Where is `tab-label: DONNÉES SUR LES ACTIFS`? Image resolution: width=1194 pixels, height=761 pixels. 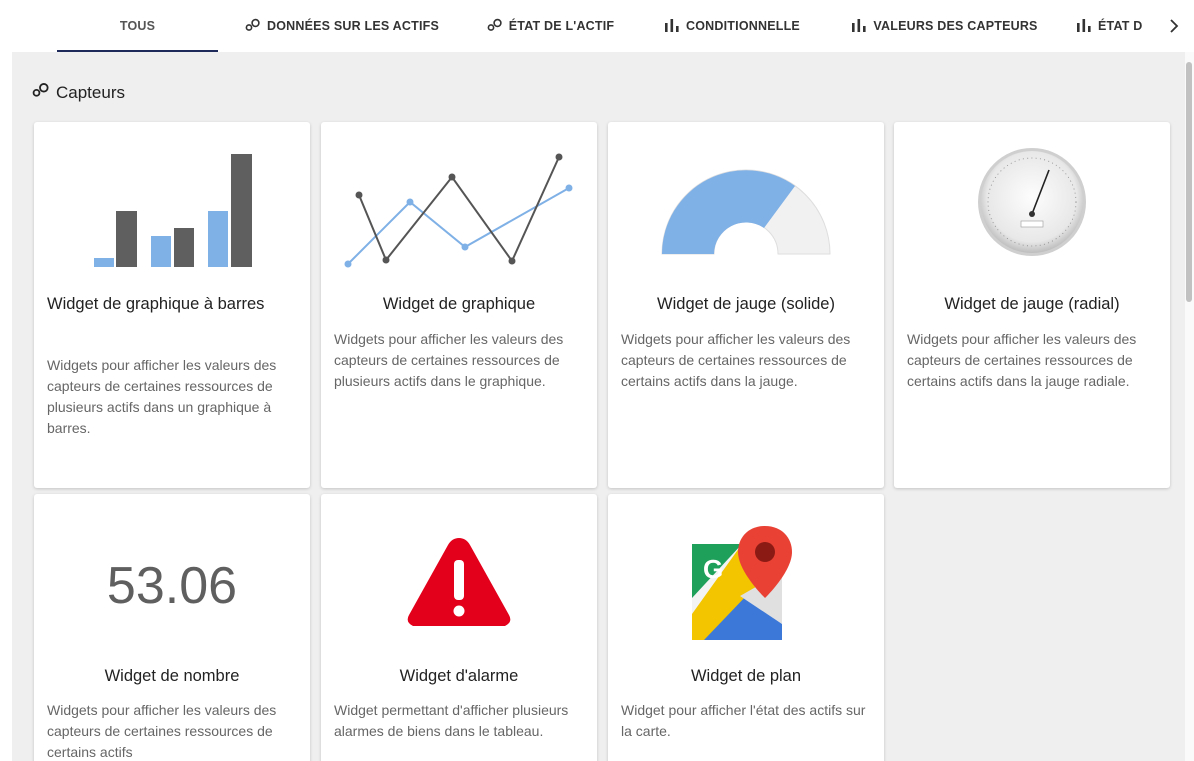 tab-label: DONNÉES SUR LES ACTIFS is located at coordinates (352, 26).